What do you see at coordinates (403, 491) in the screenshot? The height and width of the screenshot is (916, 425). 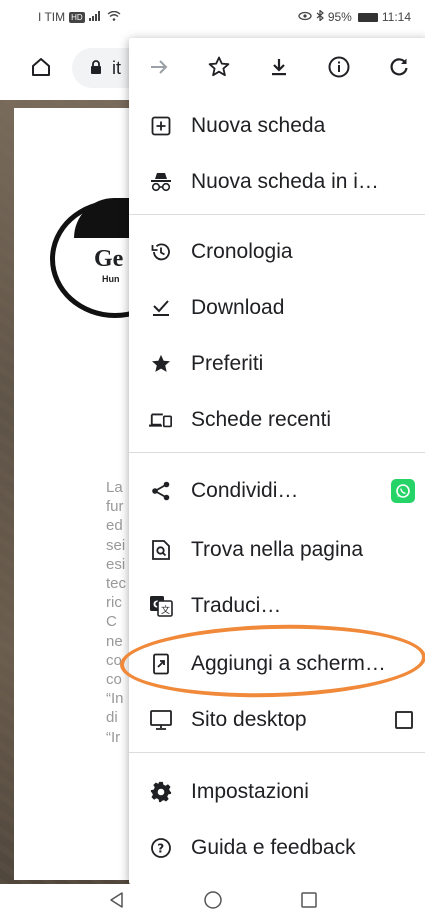 I see `whatsapp-icon` at bounding box center [403, 491].